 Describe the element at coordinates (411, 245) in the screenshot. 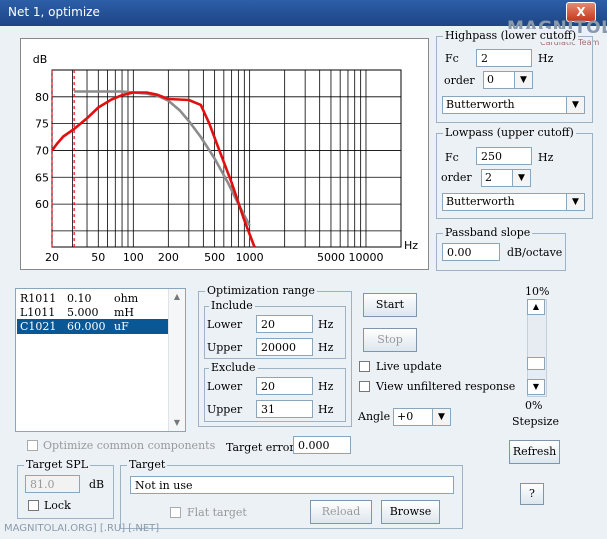

I see `x-axis-unit: Hz` at that location.